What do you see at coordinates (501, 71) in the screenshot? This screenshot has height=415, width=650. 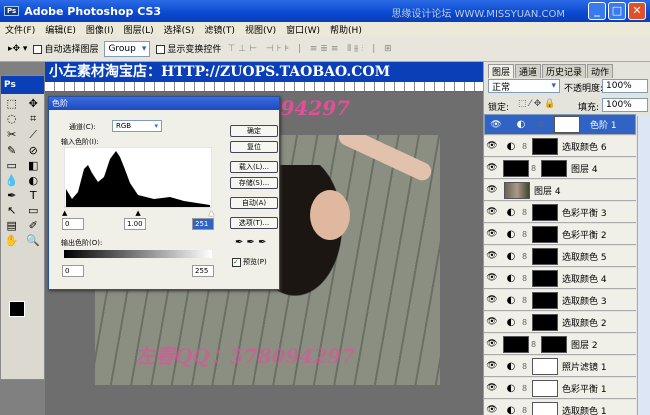 I see `panel-tab: 图层` at bounding box center [501, 71].